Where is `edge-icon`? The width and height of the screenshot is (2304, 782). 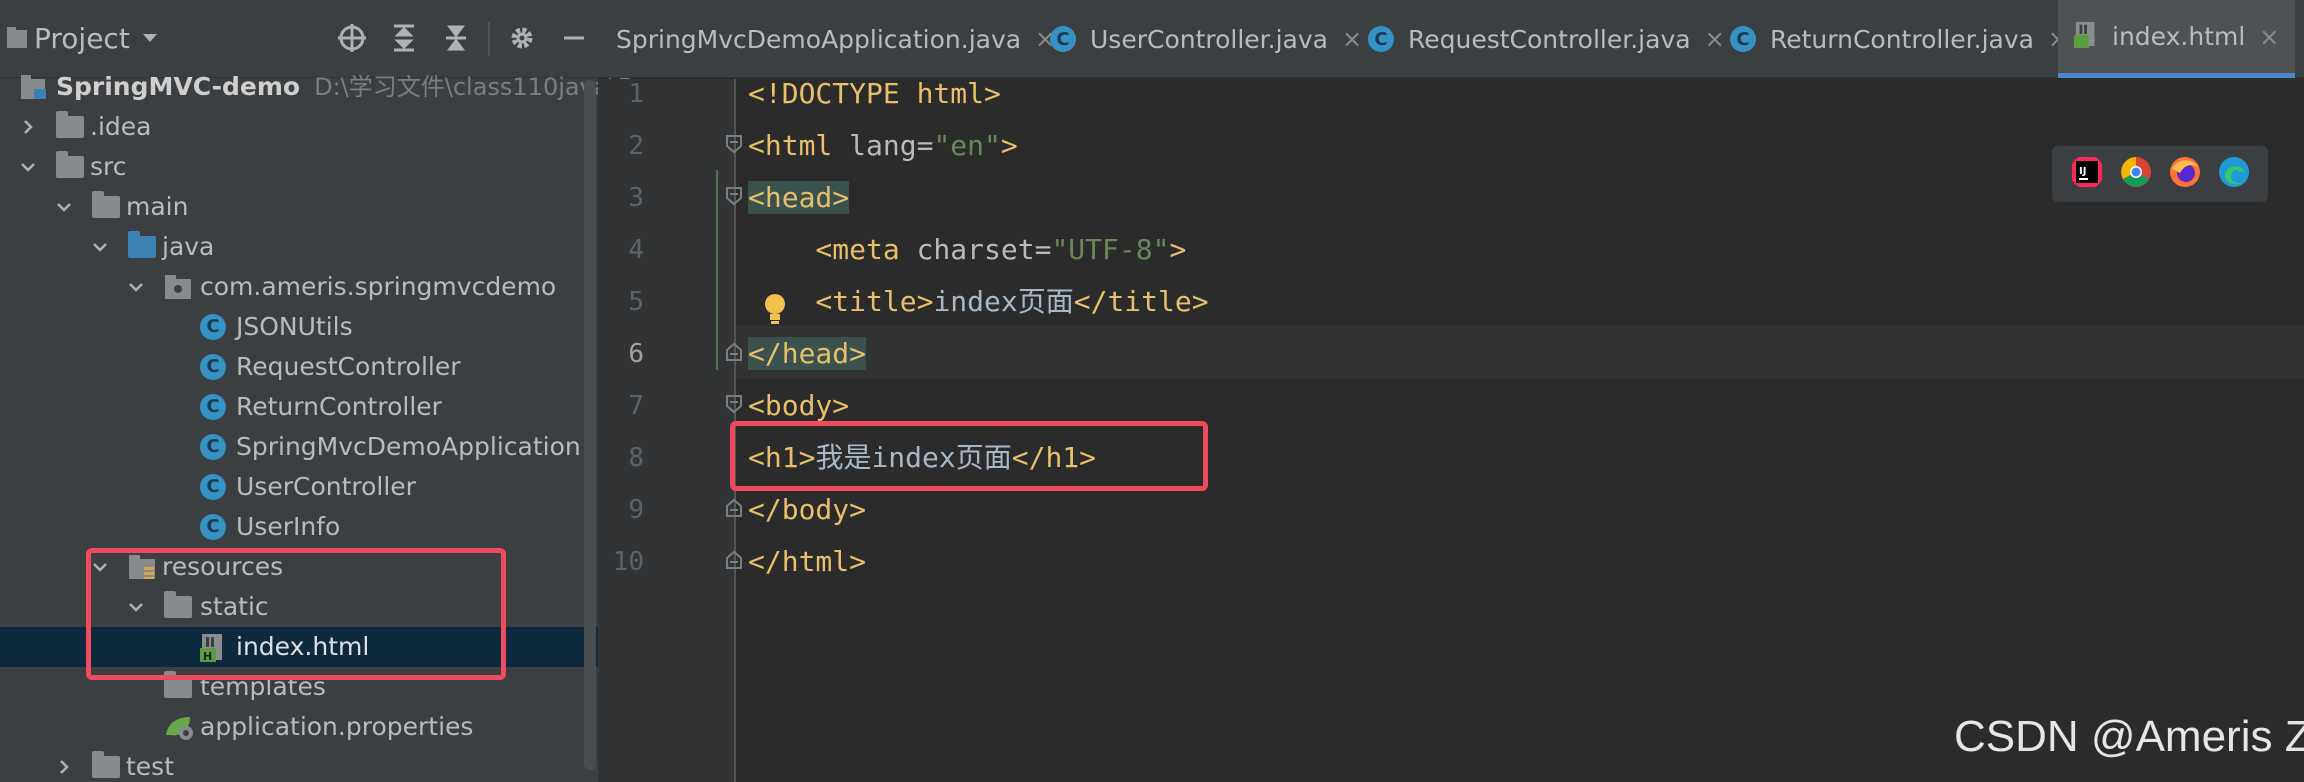
edge-icon is located at coordinates (2234, 174).